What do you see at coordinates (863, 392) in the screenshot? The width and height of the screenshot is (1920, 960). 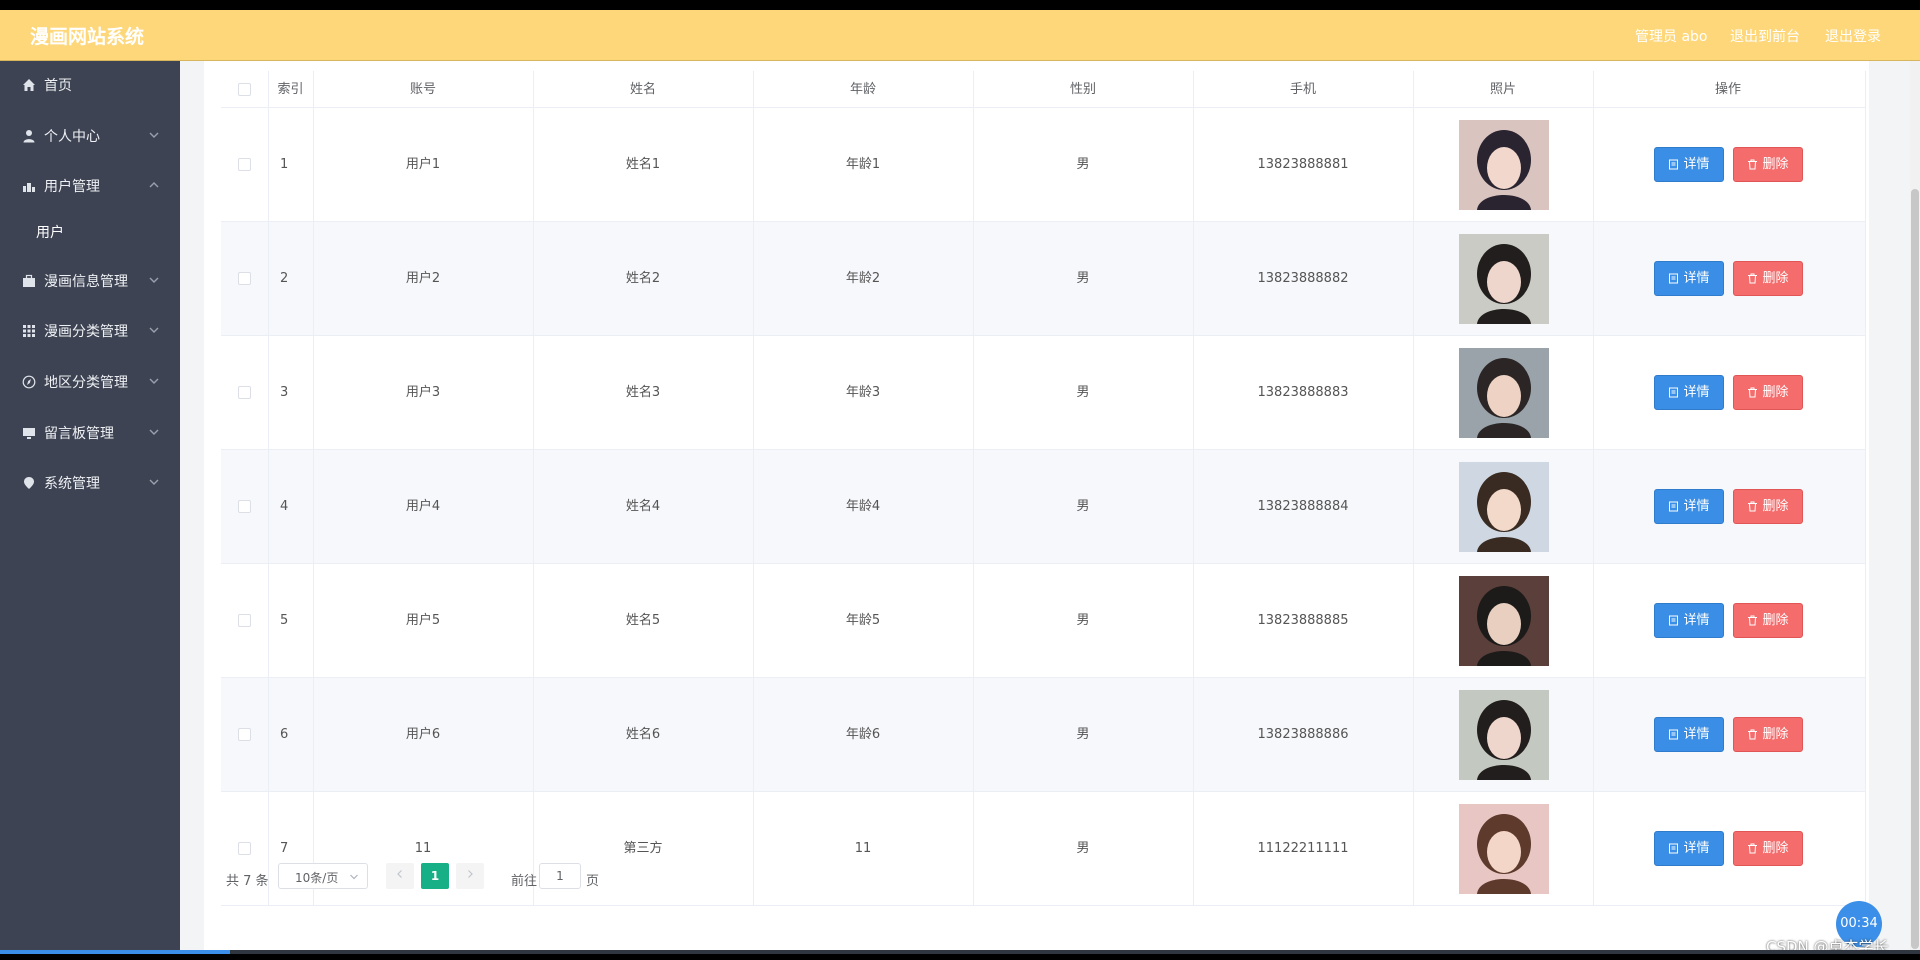 I see `cell-age: 年龄3` at bounding box center [863, 392].